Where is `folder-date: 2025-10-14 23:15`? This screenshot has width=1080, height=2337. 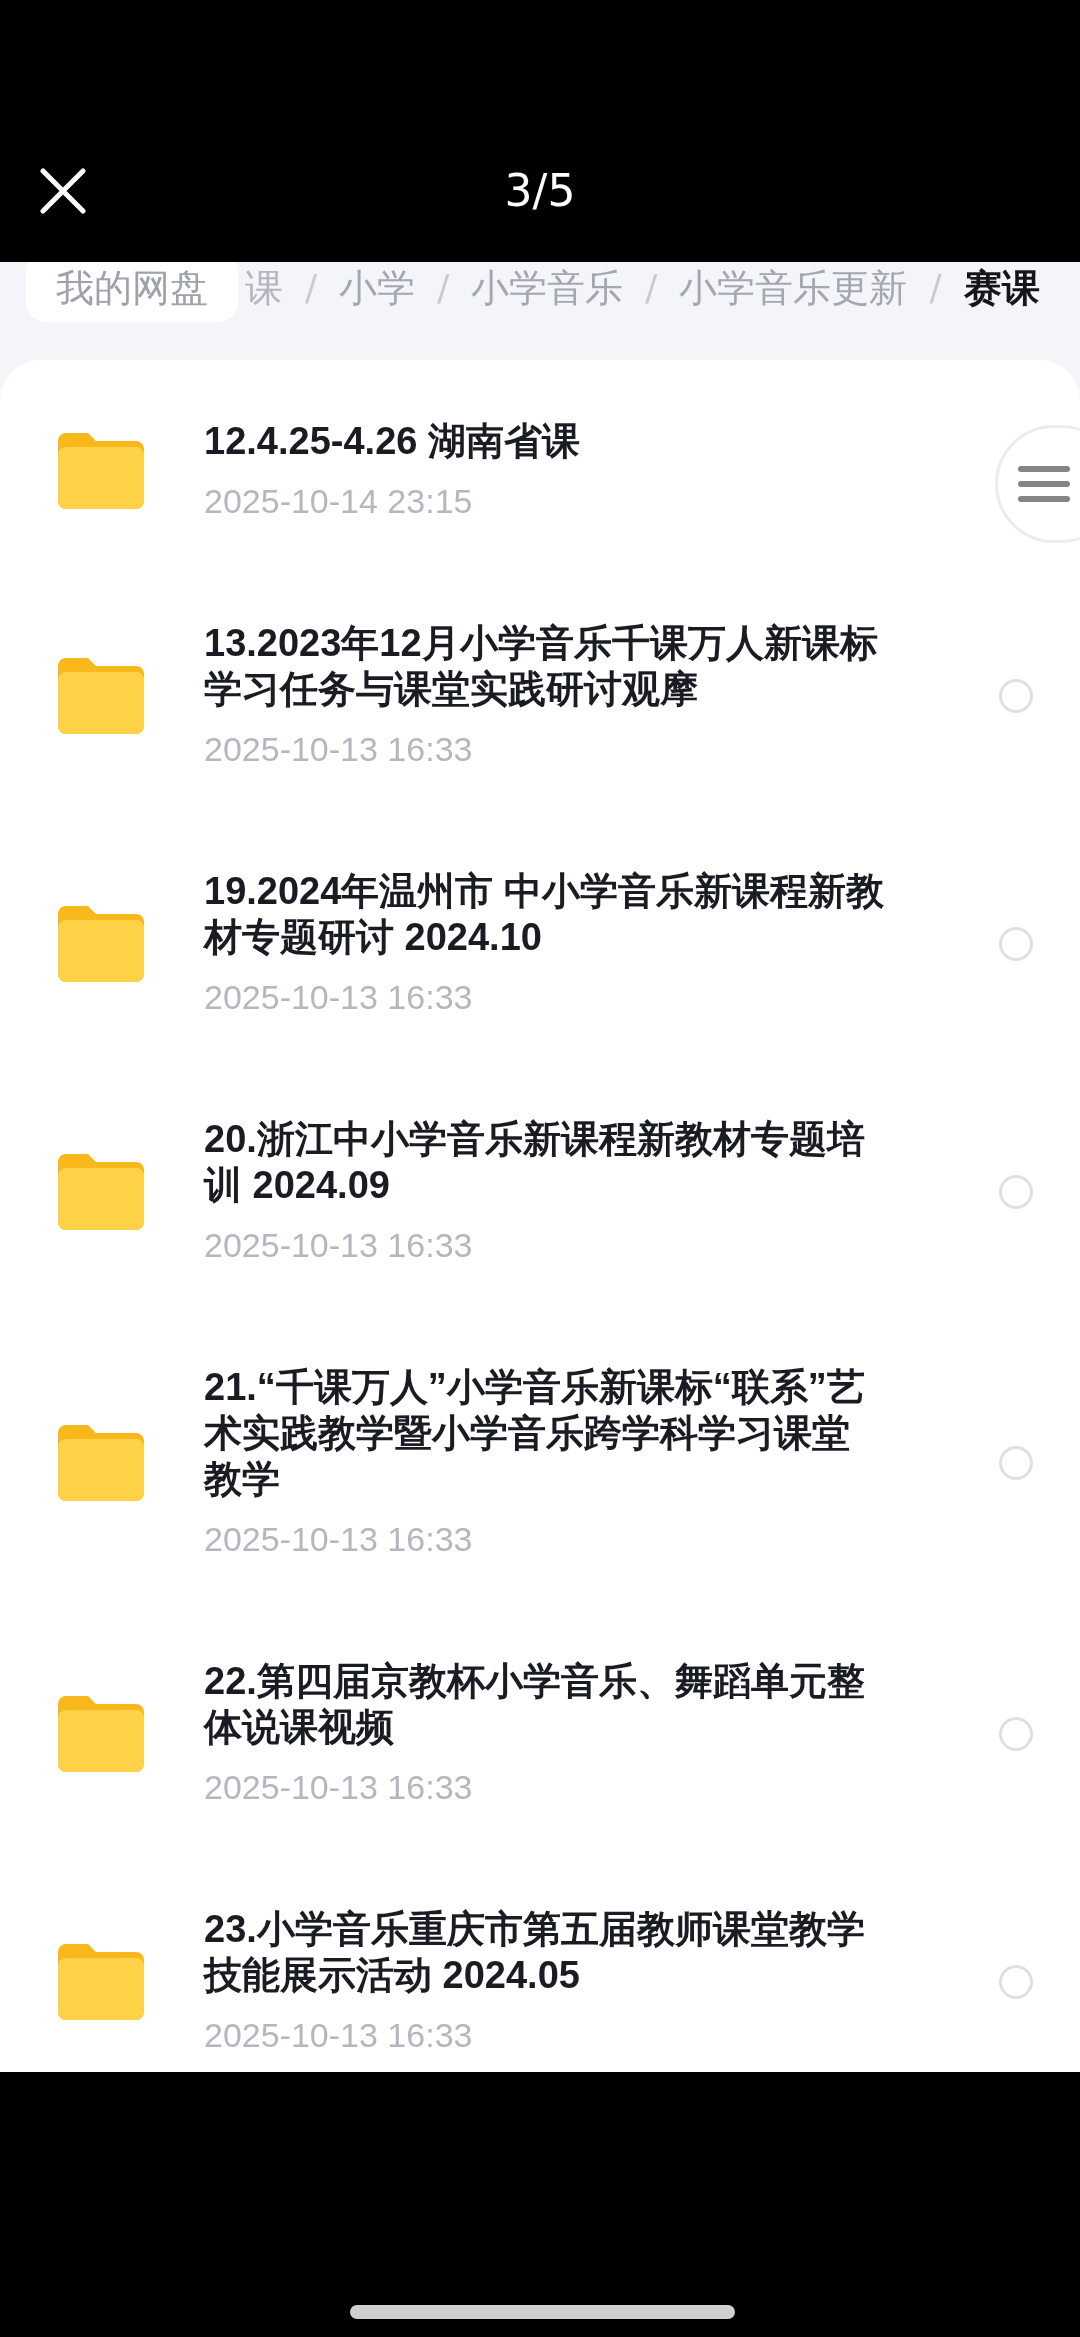
folder-date: 2025-10-14 23:15 is located at coordinates (339, 501).